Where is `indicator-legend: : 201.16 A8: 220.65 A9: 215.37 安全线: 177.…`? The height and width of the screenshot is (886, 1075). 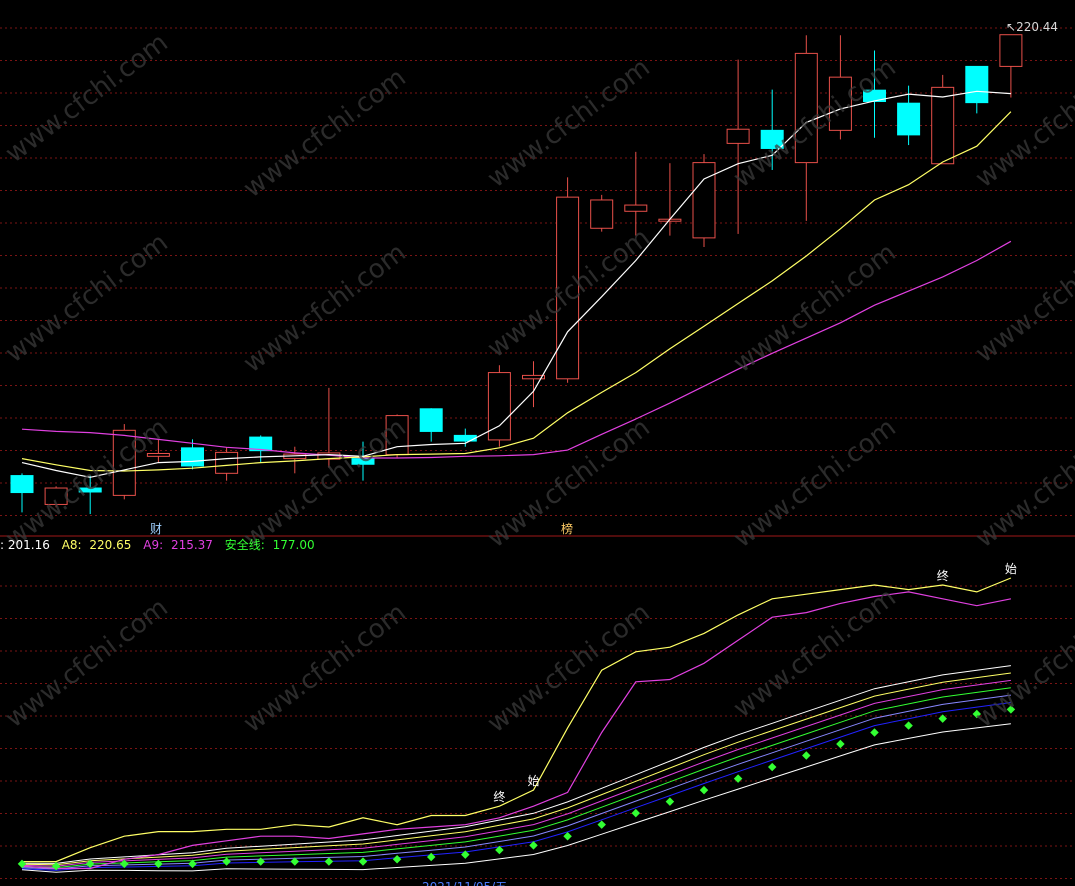
indicator-legend: : 201.16 A8: 220.65 A9: 215.37 安全线: 177.… is located at coordinates (161, 545).